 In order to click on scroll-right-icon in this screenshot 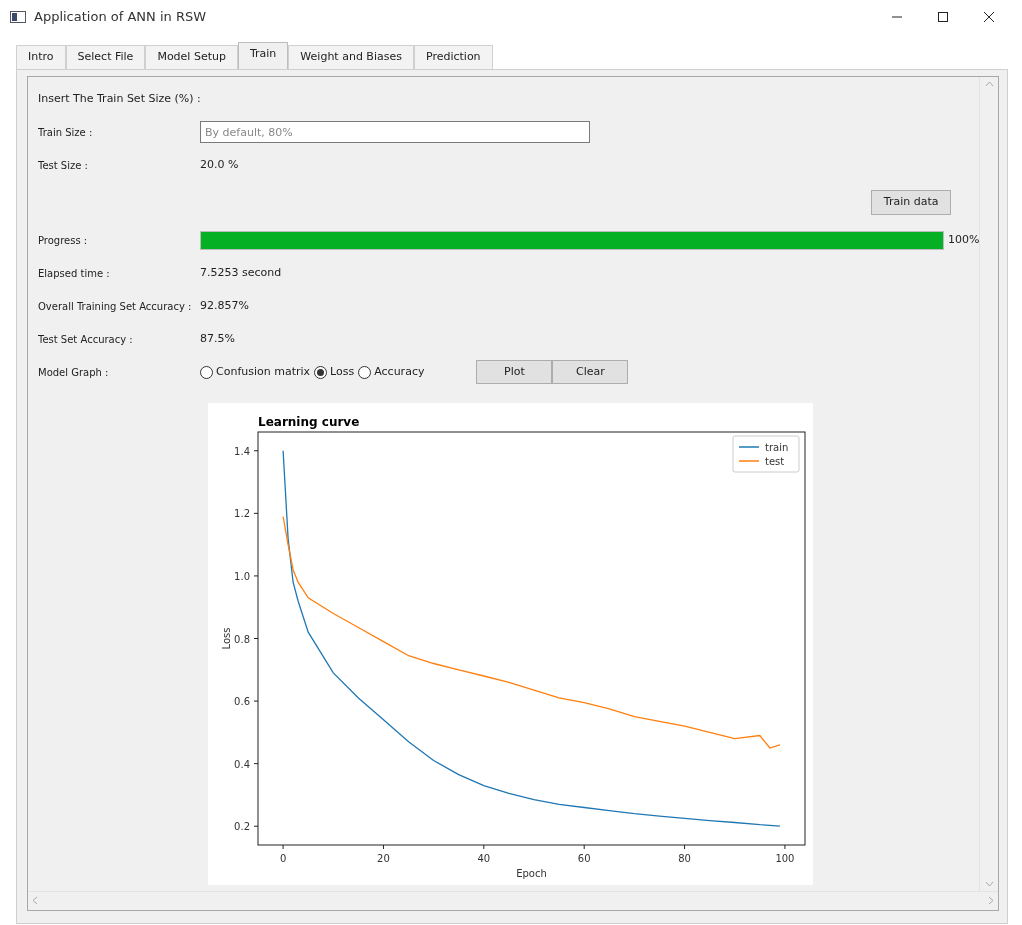, I will do `click(991, 900)`.